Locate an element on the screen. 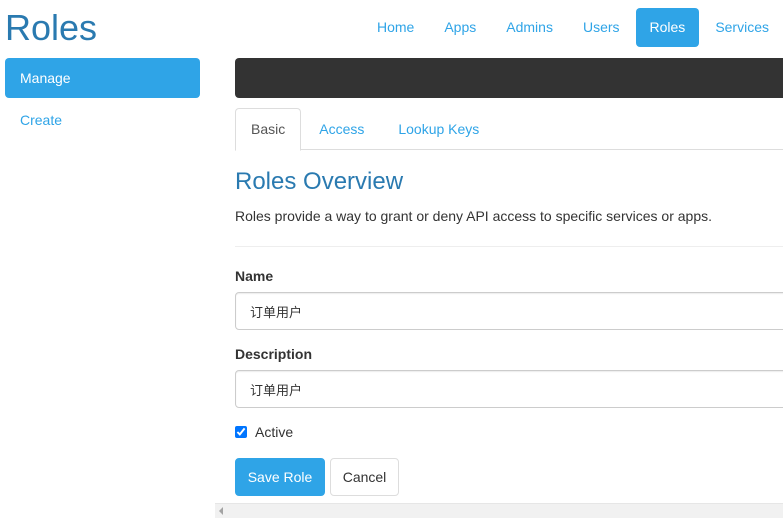 This screenshot has height=518, width=783. alert-bar is located at coordinates (509, 78).